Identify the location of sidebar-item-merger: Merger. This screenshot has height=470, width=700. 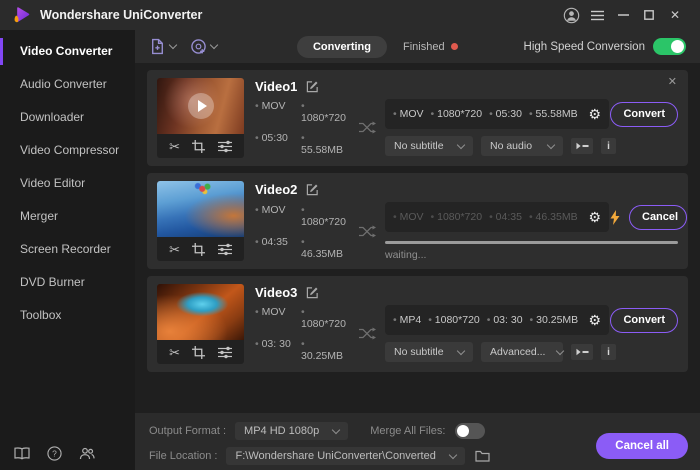
(67, 216).